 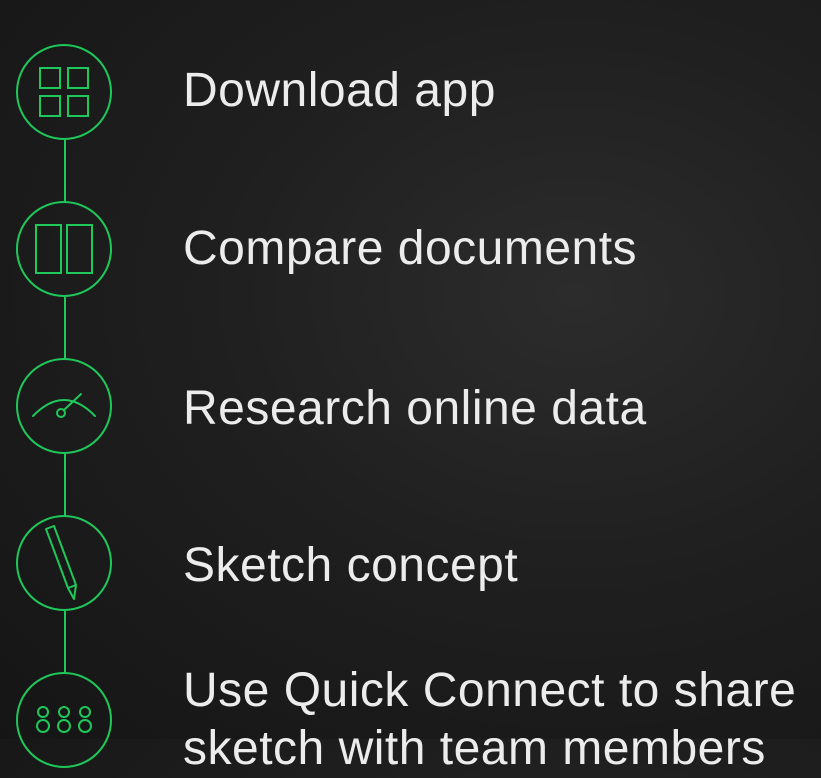 What do you see at coordinates (490, 690) in the screenshot?
I see `step-label-quick-connect: Use Quick Connect to share` at bounding box center [490, 690].